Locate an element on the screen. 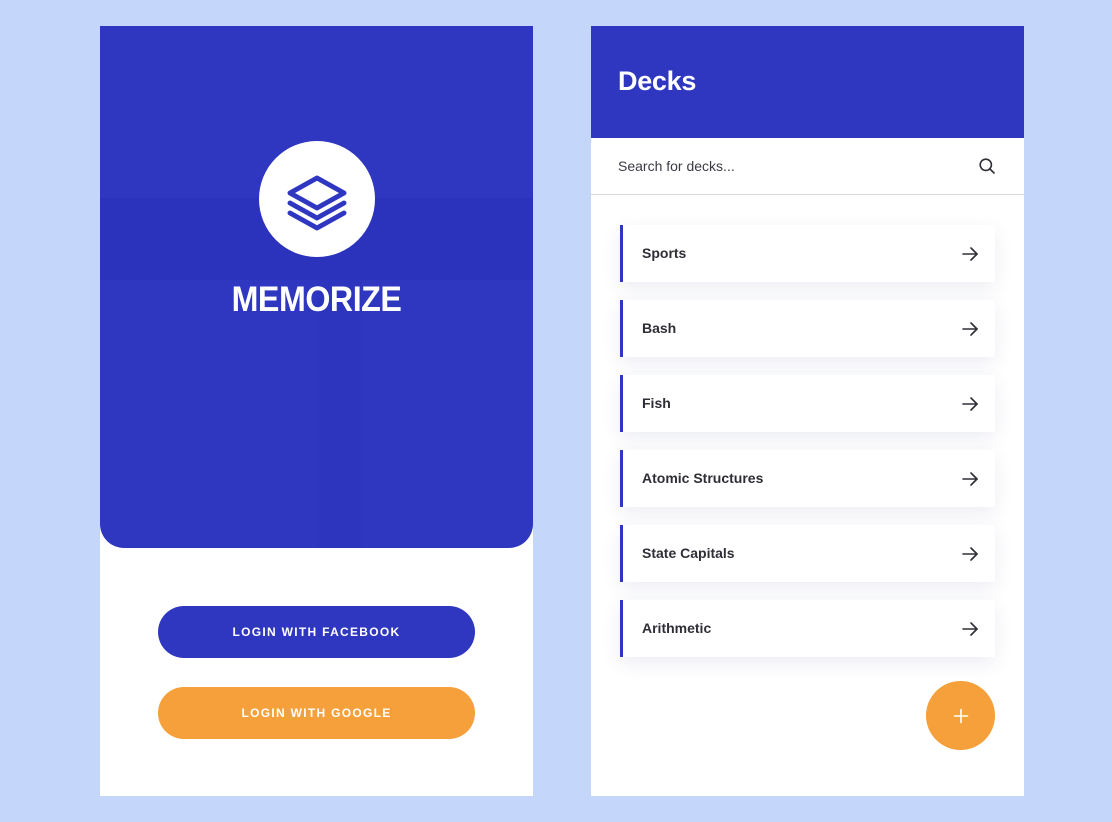  deck-item-arithmetic: Arithmetic is located at coordinates (807, 628).